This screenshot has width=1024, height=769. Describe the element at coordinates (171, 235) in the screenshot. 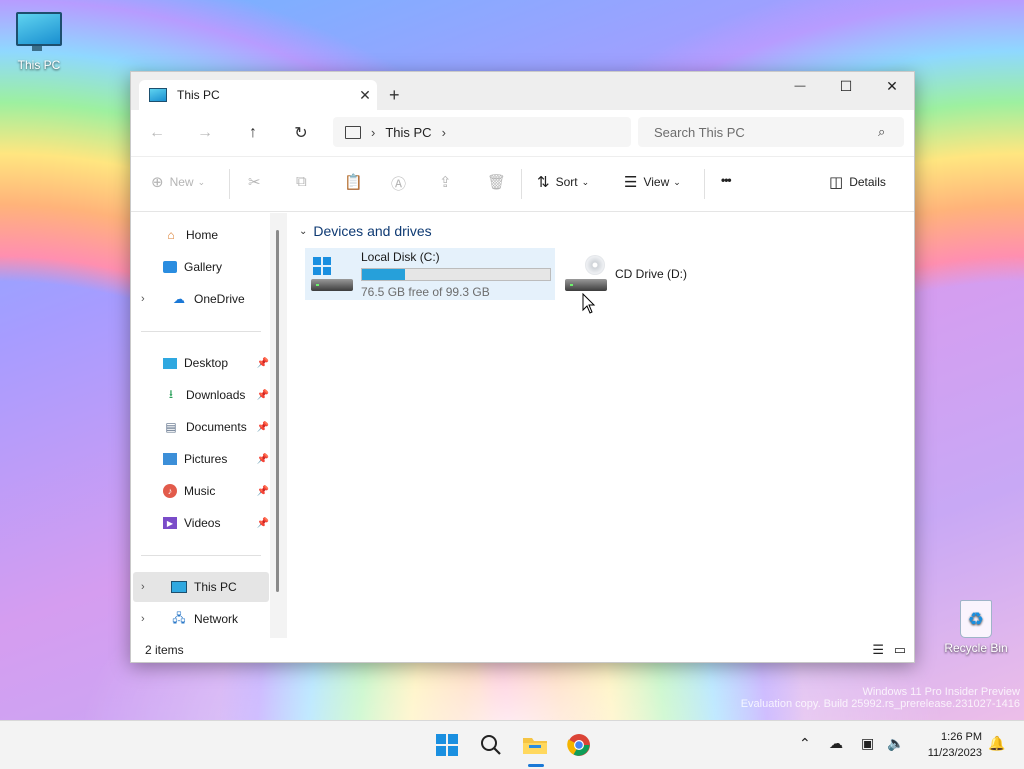

I see `home-icon: ⌂` at that location.